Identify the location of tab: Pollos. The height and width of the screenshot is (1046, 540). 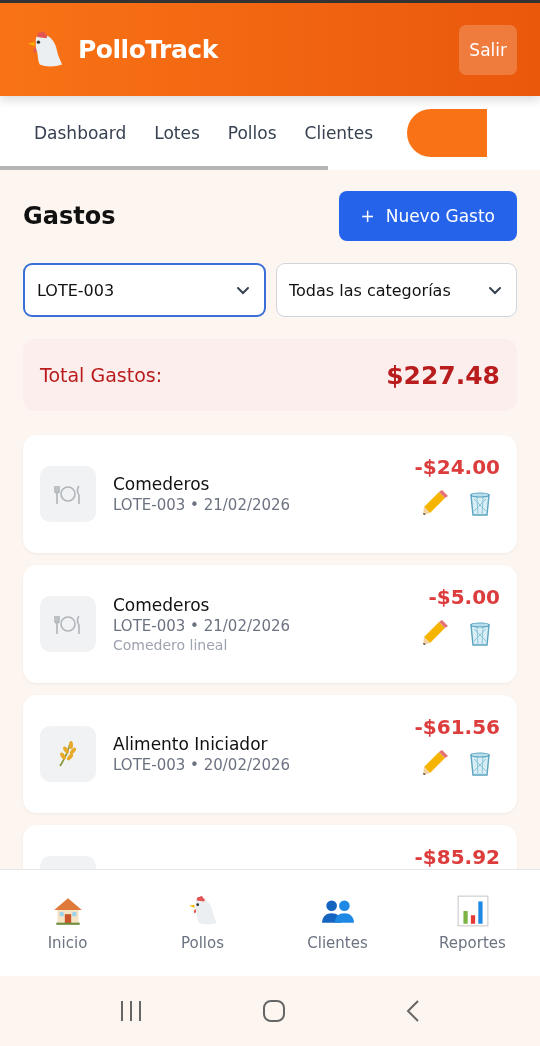
(266, 133).